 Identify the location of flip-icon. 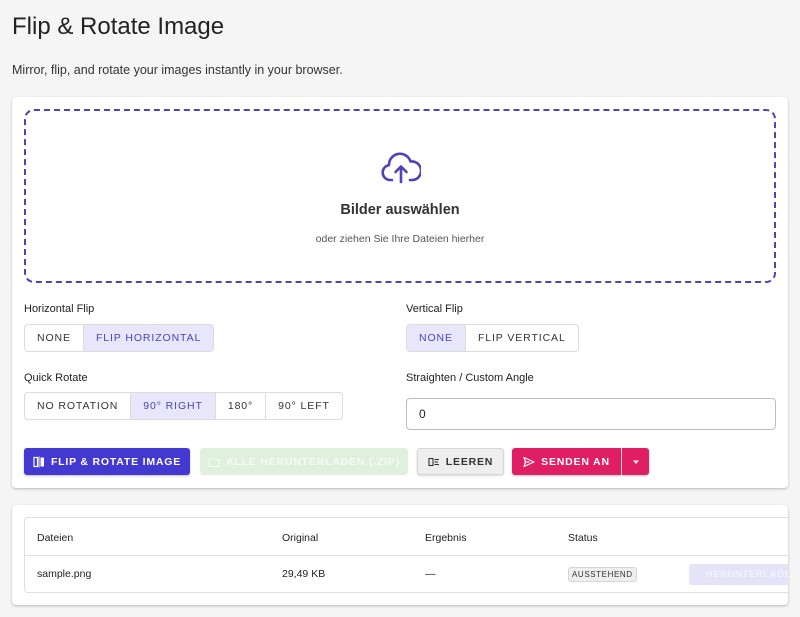
(38, 461).